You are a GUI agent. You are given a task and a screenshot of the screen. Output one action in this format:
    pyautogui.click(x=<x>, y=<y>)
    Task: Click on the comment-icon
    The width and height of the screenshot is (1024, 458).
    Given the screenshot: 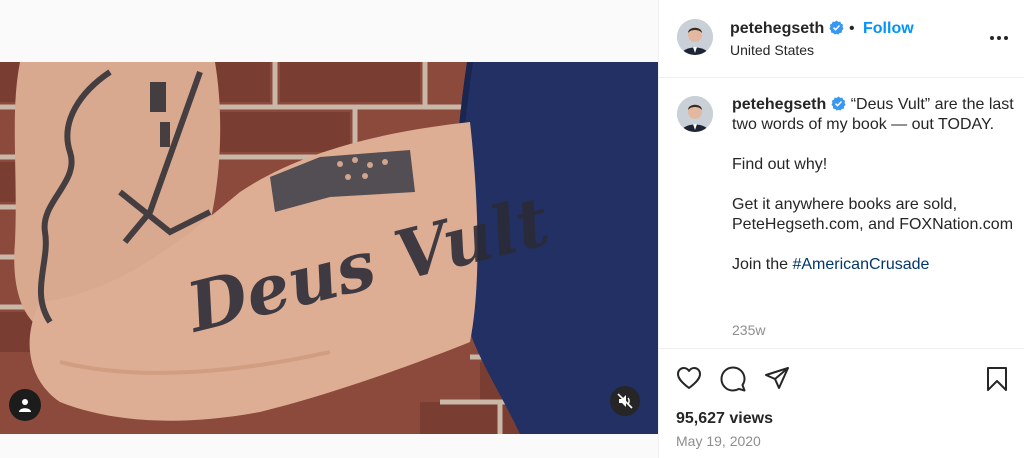 What is the action you would take?
    pyautogui.click(x=733, y=379)
    